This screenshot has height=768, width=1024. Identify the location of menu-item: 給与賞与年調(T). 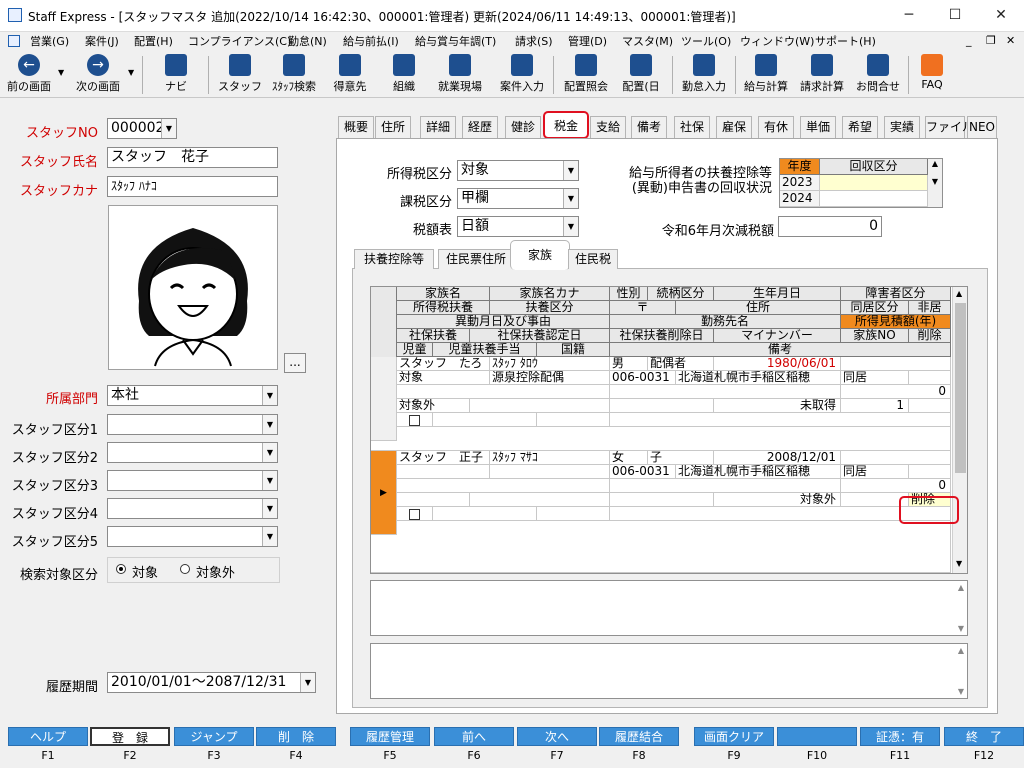
(455, 41).